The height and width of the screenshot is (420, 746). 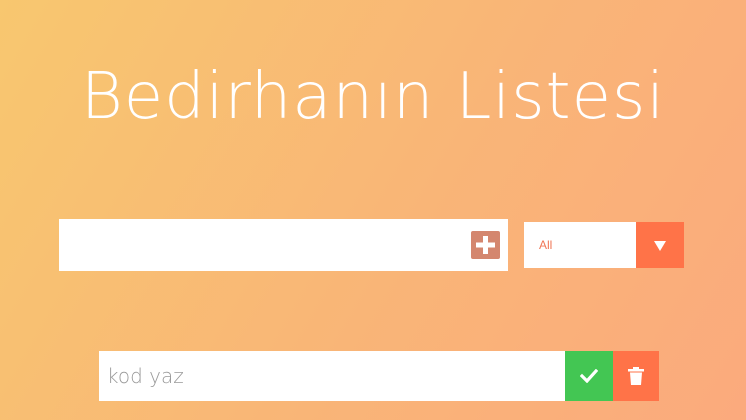 I want to click on trash-icon, so click(x=636, y=376).